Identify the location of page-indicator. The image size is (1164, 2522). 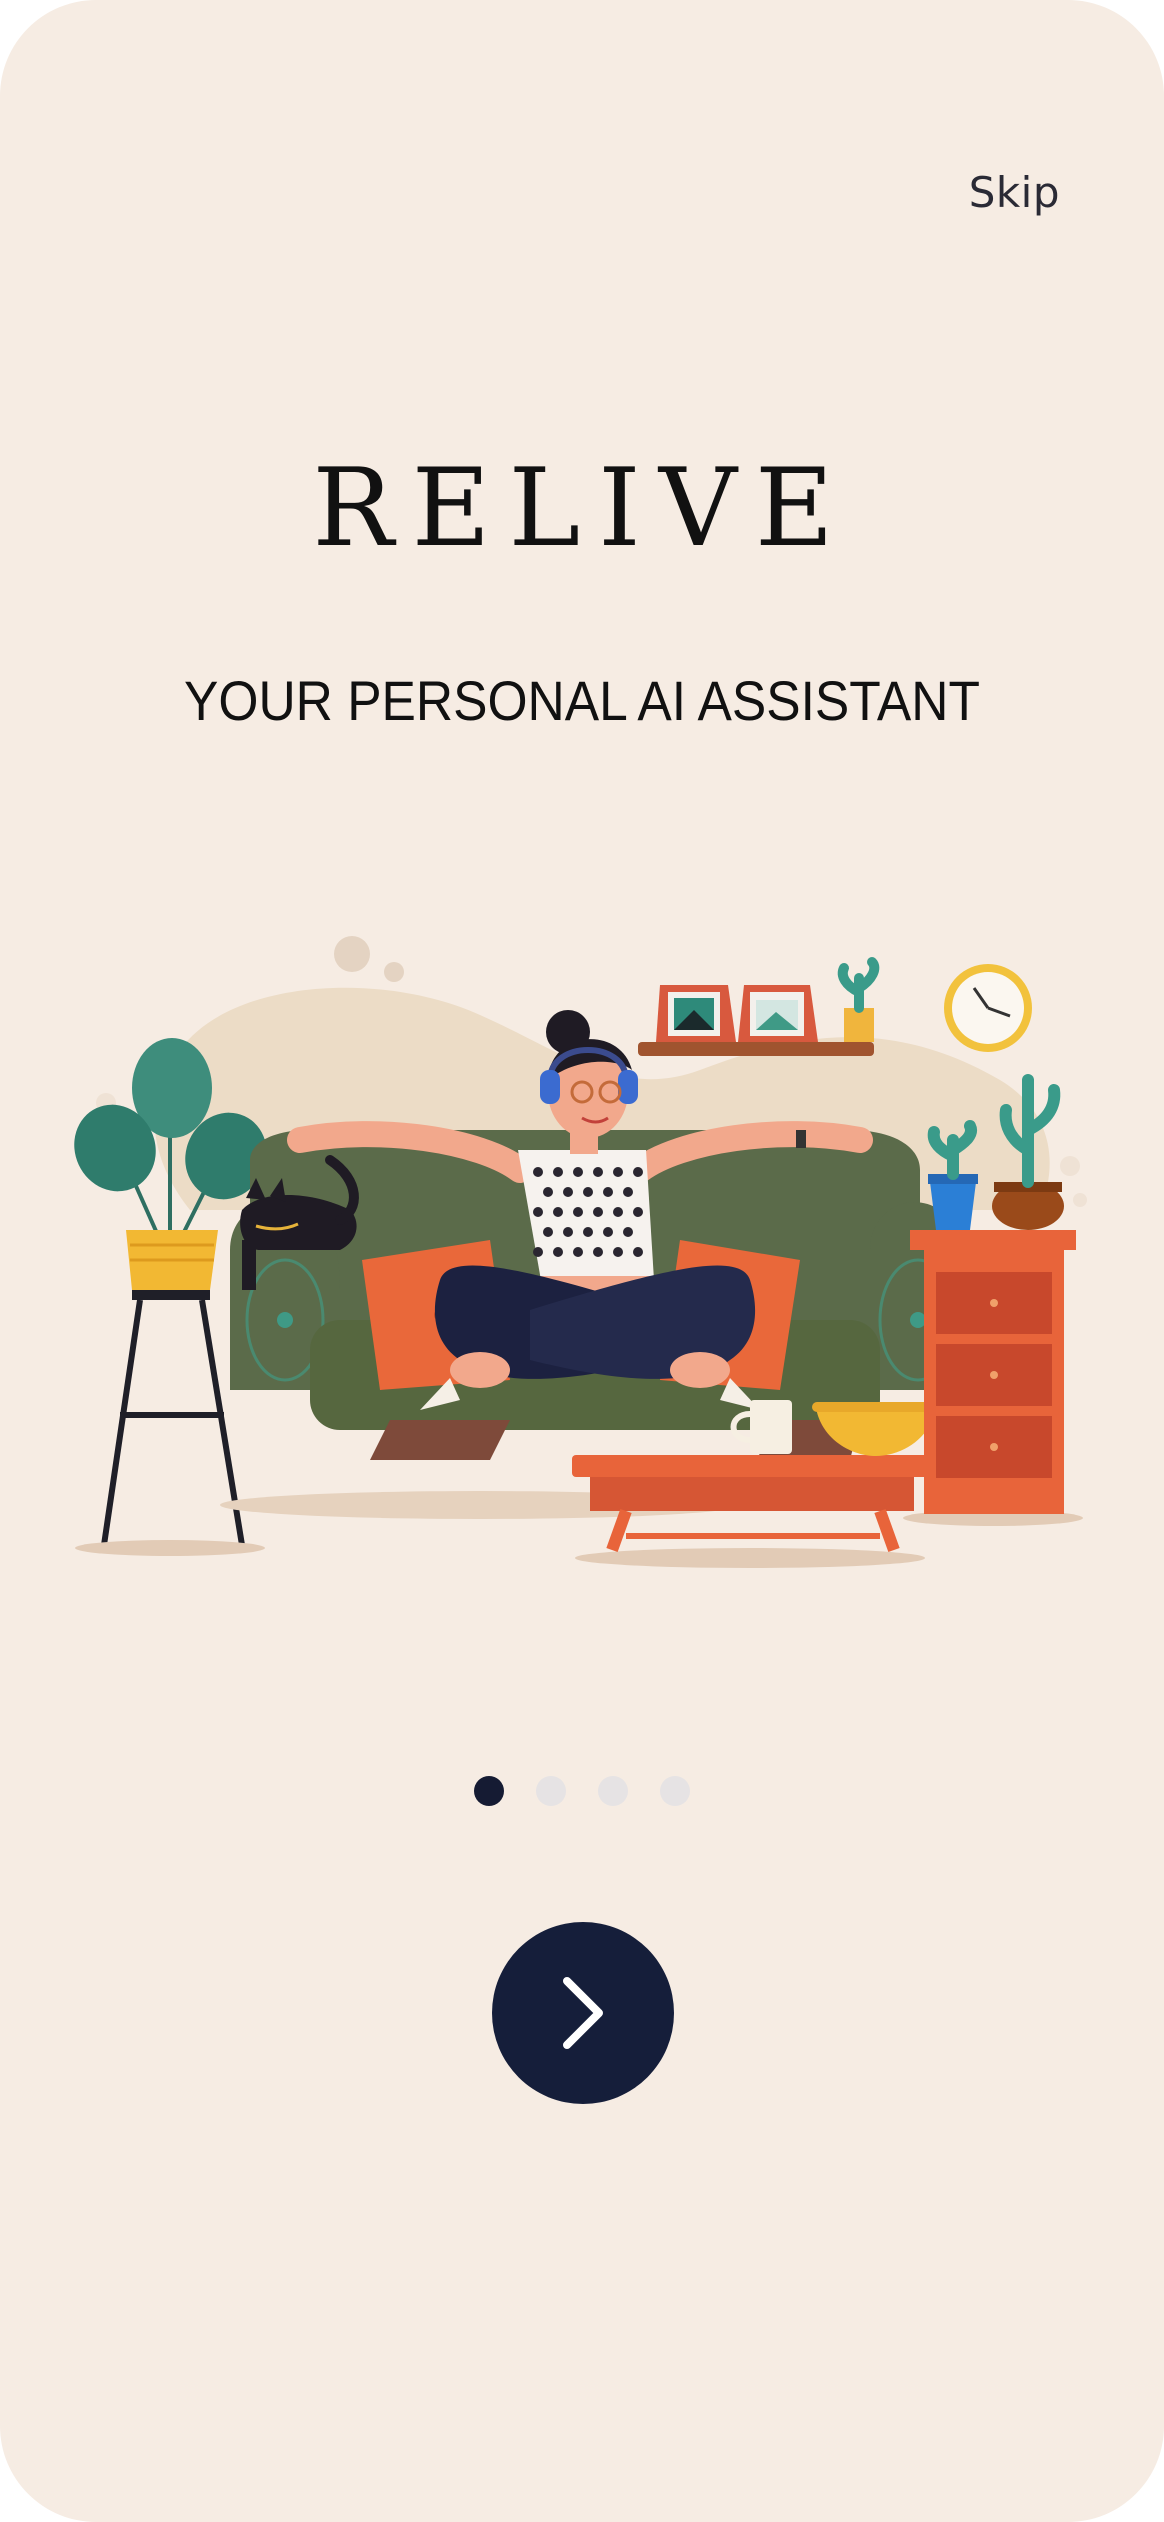
(582, 1791).